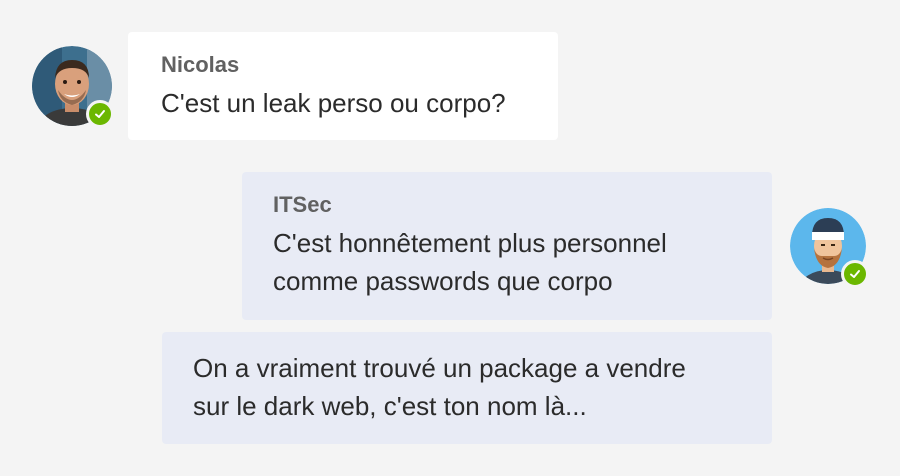 This screenshot has width=900, height=476. I want to click on message-text: C'est un leak perso ou corpo?, so click(333, 103).